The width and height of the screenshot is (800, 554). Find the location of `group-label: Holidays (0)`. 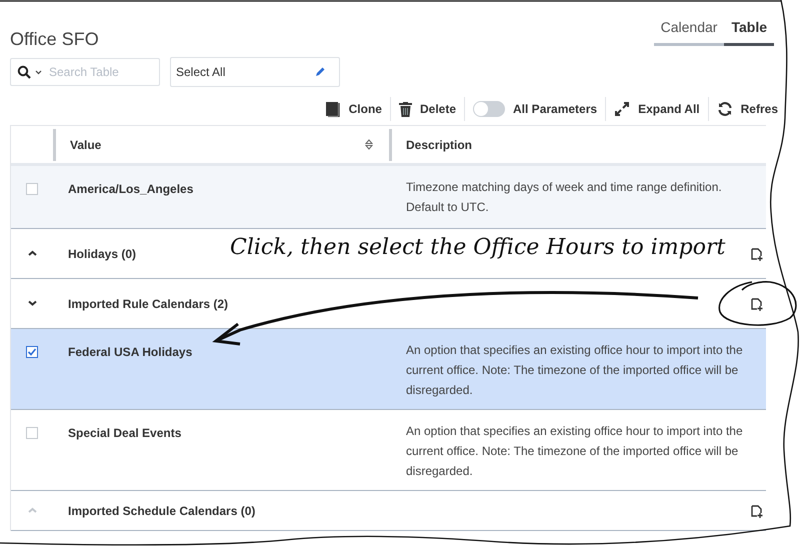

group-label: Holidays (0) is located at coordinates (102, 254).